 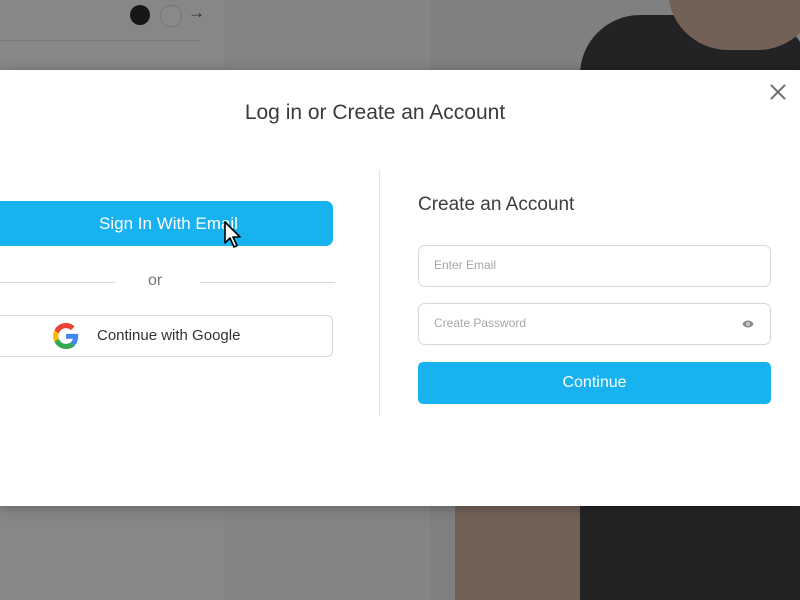 I want to click on continue-with-google-button: Continue with Google, so click(x=166, y=336).